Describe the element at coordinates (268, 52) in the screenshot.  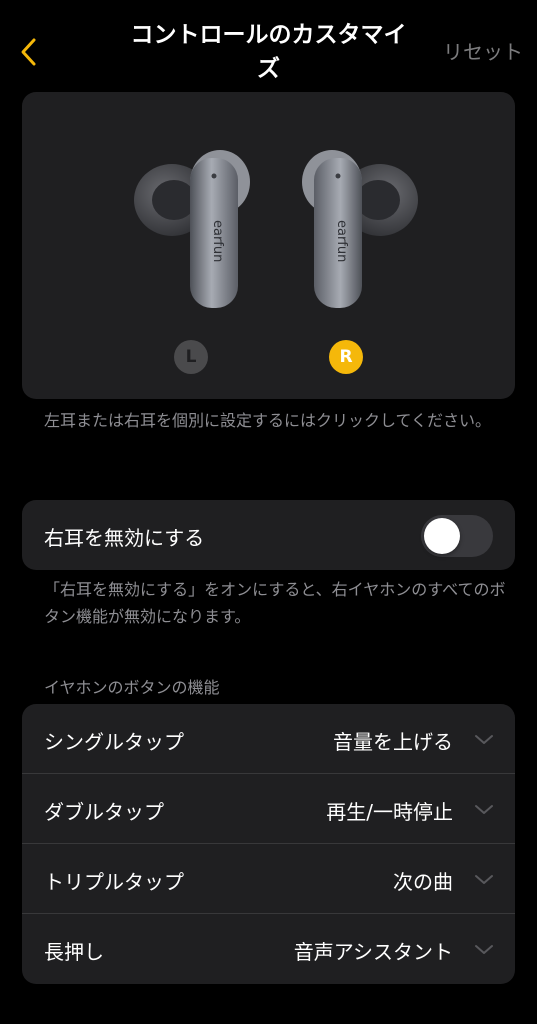
I see `page-title: コントロールのカスタマイズ` at that location.